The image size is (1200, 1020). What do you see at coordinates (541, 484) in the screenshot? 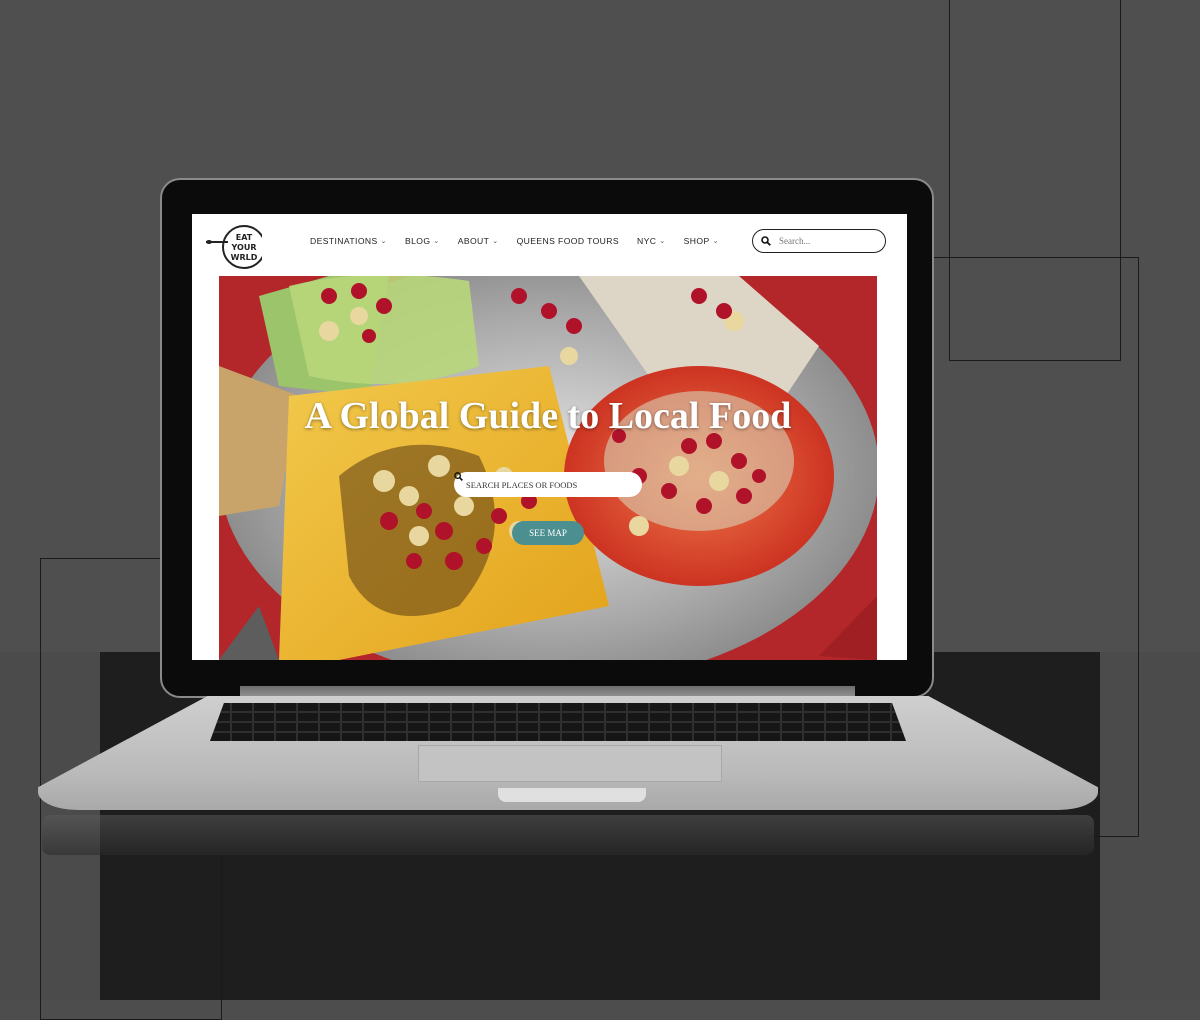
I see `hero-search-input` at bounding box center [541, 484].